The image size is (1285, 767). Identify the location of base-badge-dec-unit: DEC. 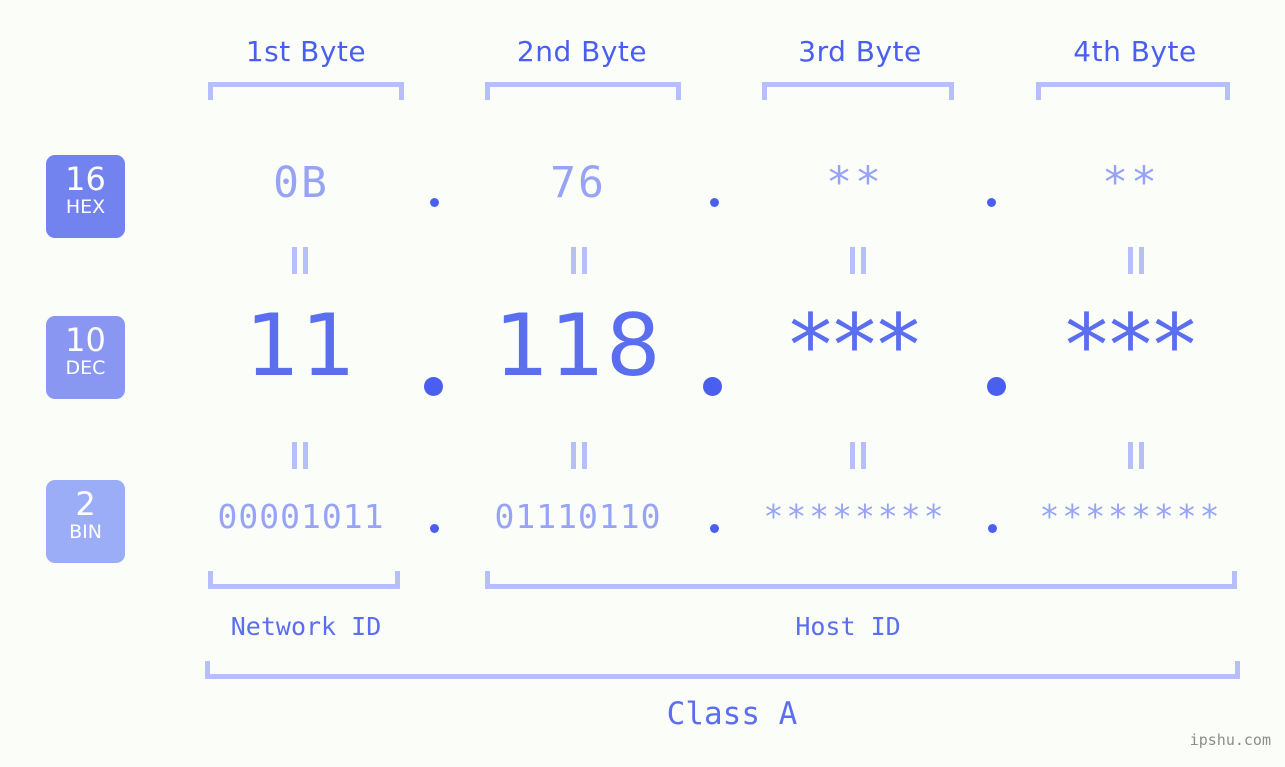
(85, 368).